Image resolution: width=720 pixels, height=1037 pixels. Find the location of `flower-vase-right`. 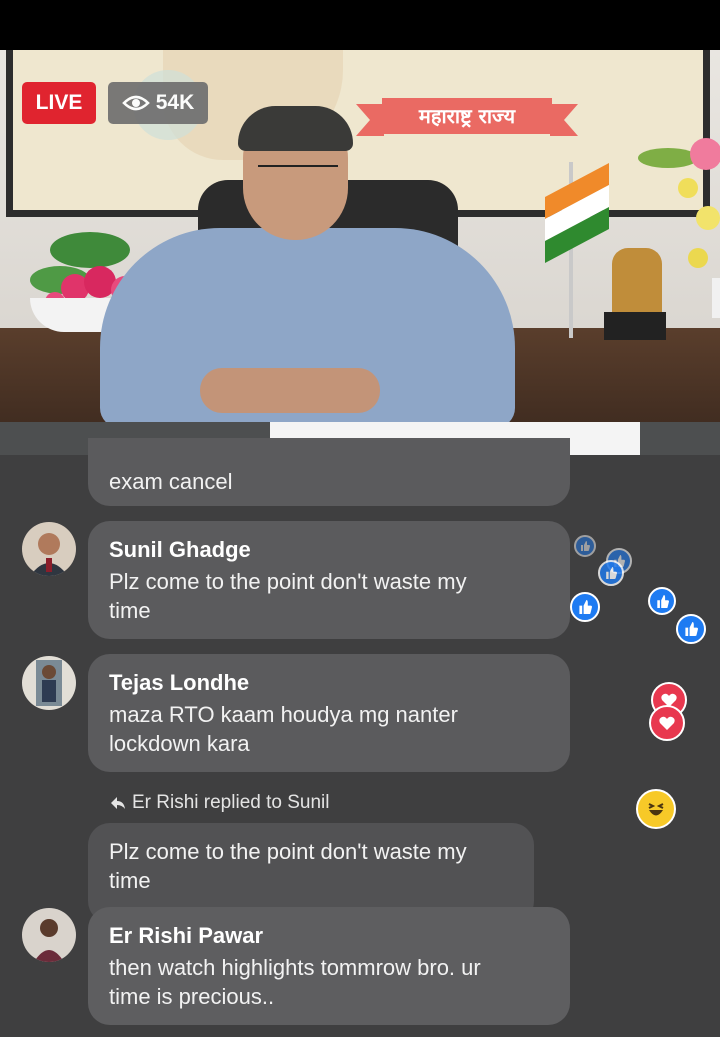

flower-vase-right is located at coordinates (679, 228).